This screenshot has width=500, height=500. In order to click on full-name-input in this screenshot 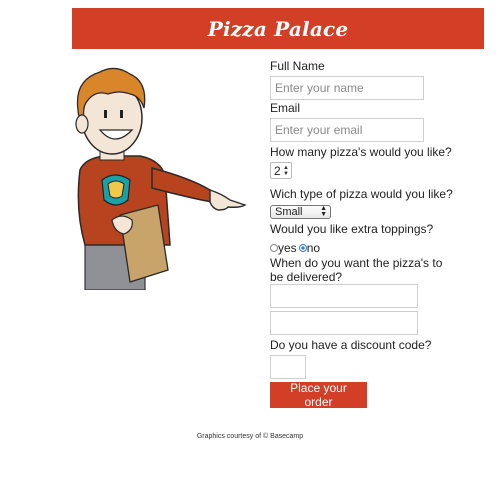, I will do `click(347, 88)`.